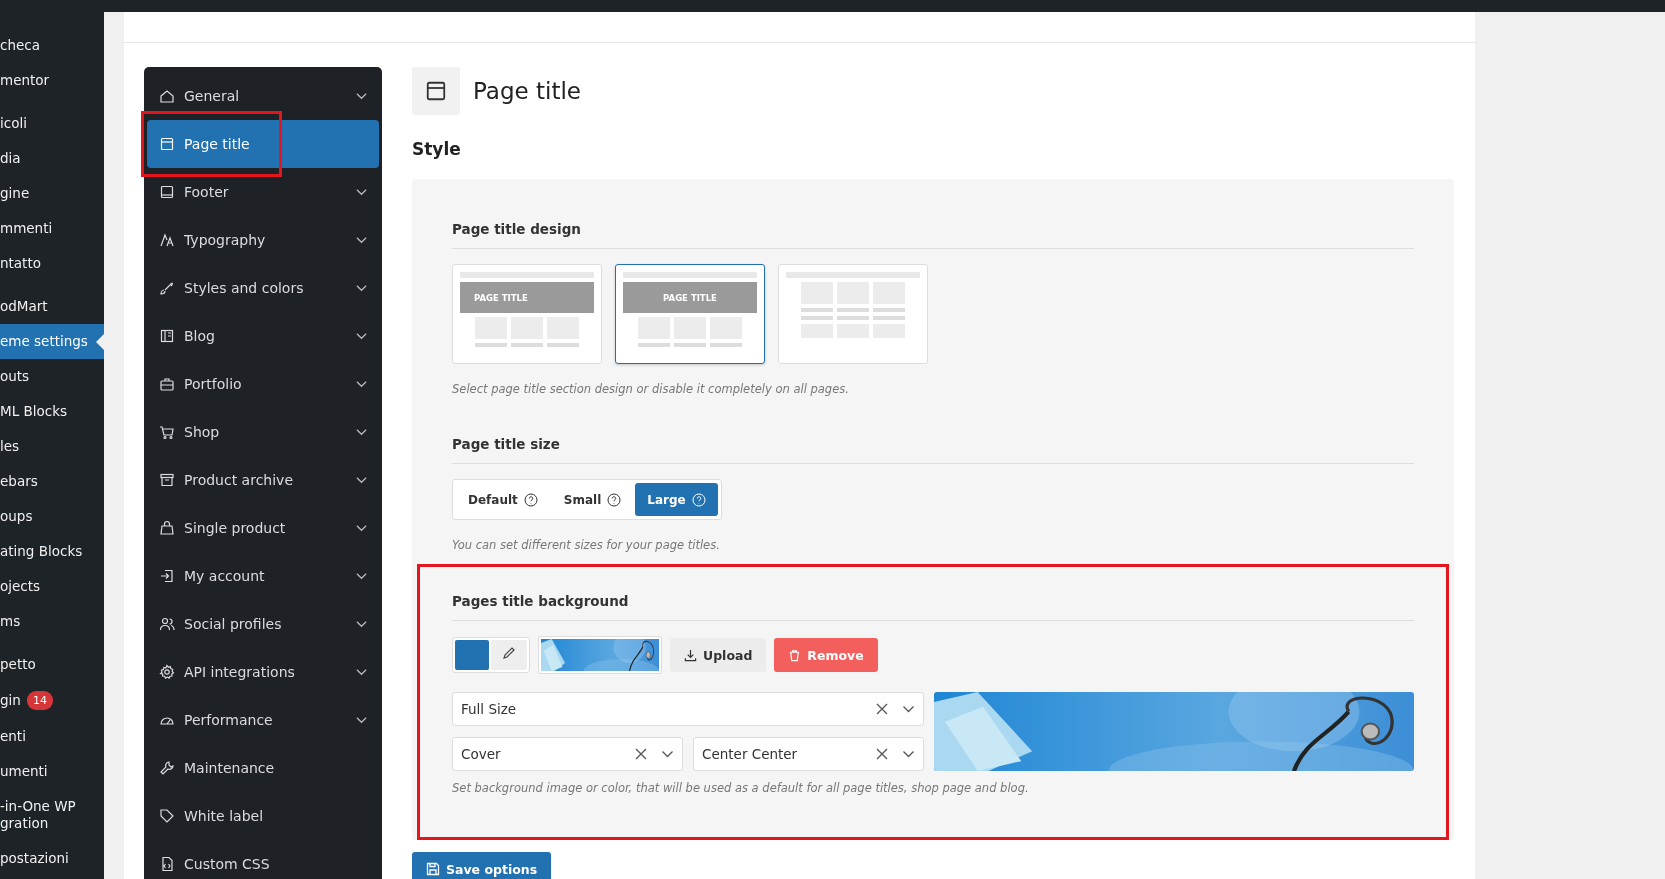 The height and width of the screenshot is (879, 1665). I want to click on page-heading: Page title, so click(527, 91).